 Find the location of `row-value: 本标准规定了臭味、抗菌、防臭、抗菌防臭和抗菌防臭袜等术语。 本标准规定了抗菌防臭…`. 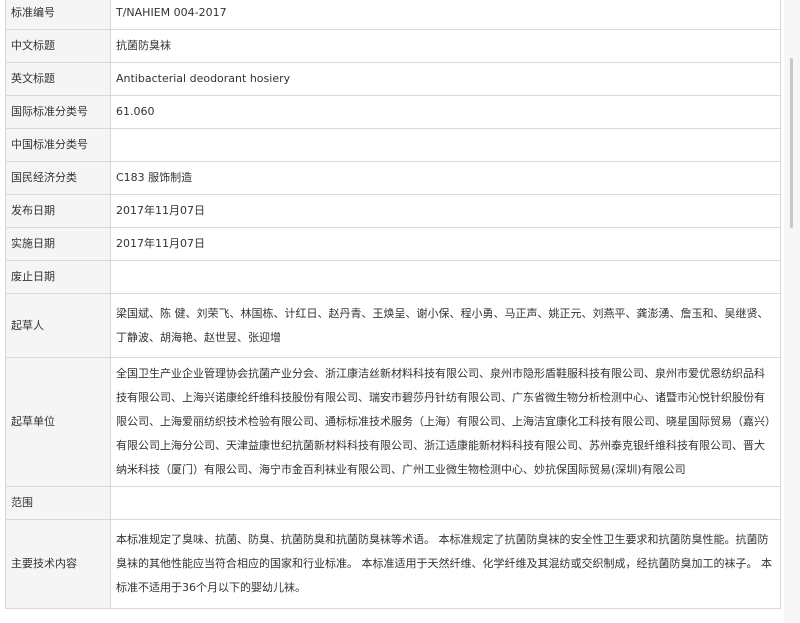

row-value: 本标准规定了臭味、抗菌、防臭、抗菌防臭和抗菌防臭袜等术语。 本标准规定了抗菌防臭… is located at coordinates (445, 564).